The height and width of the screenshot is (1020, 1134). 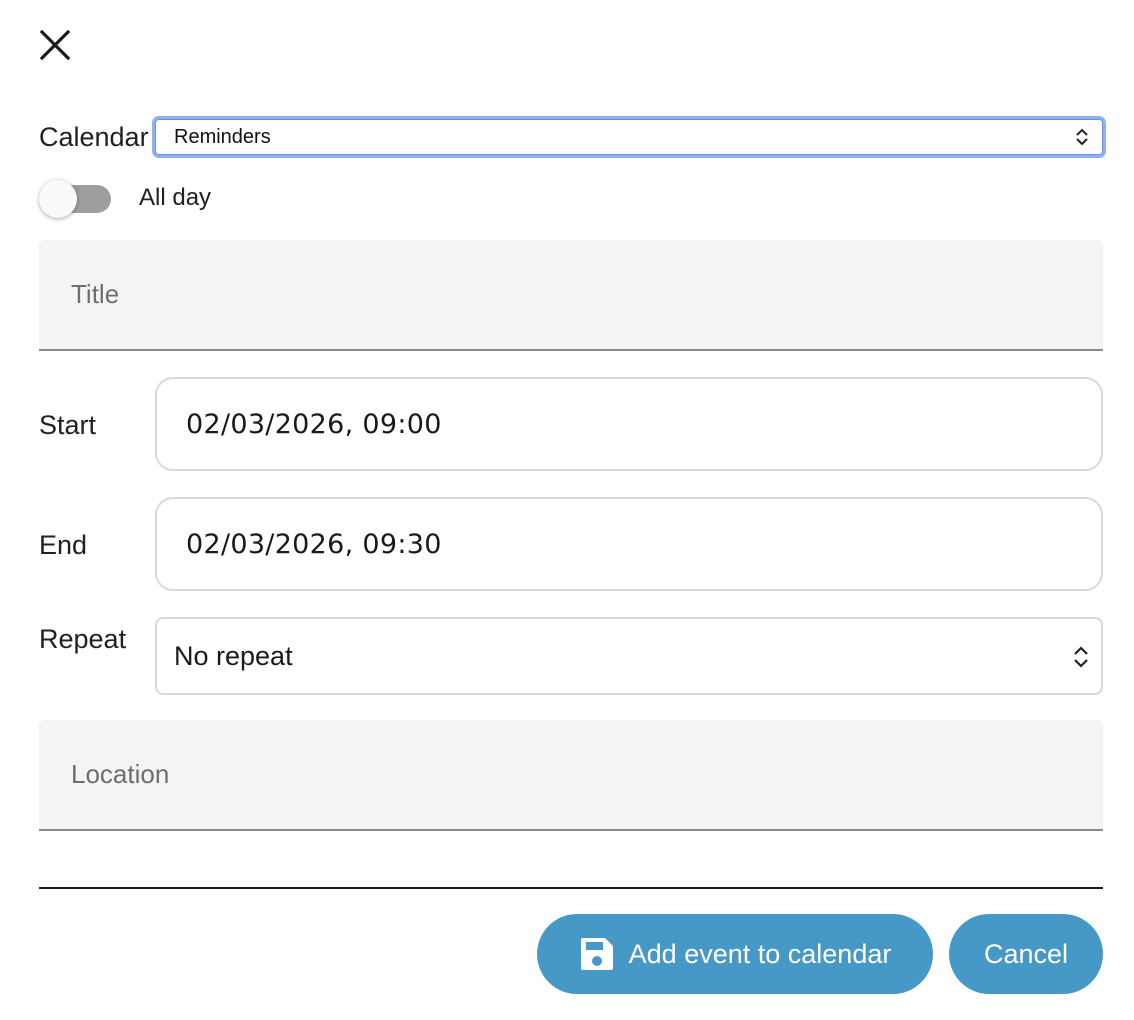 What do you see at coordinates (629, 137) in the screenshot?
I see `calendar-select: Reminders` at bounding box center [629, 137].